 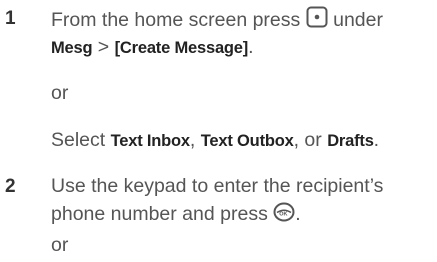 What do you see at coordinates (81, 140) in the screenshot?
I see `select-text: Select` at bounding box center [81, 140].